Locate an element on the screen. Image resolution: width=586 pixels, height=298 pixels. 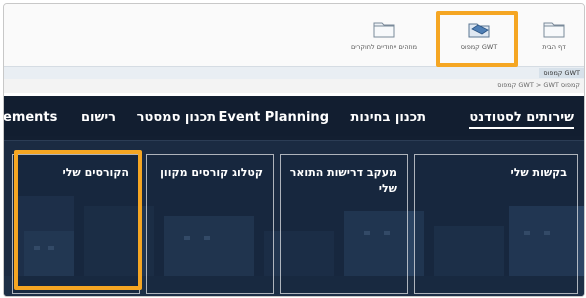
home-label: דף הבית is located at coordinates (554, 47).